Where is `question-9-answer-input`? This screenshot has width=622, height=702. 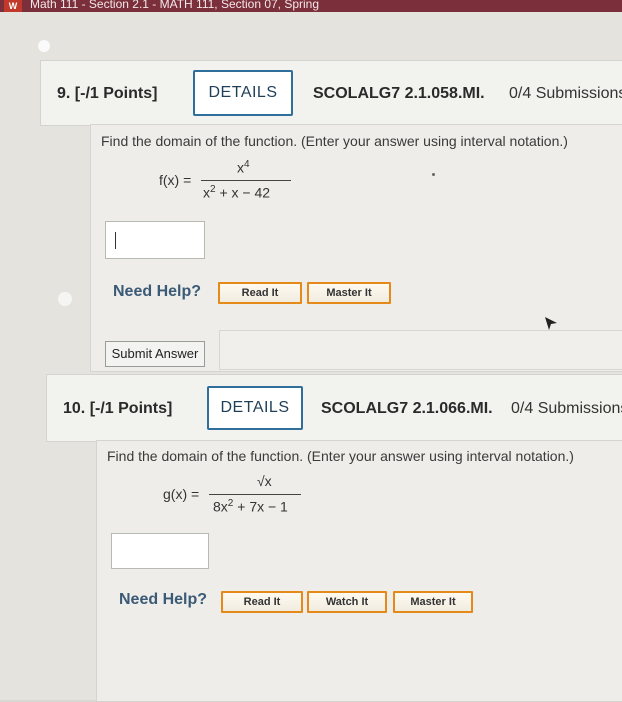
question-9-answer-input is located at coordinates (155, 240).